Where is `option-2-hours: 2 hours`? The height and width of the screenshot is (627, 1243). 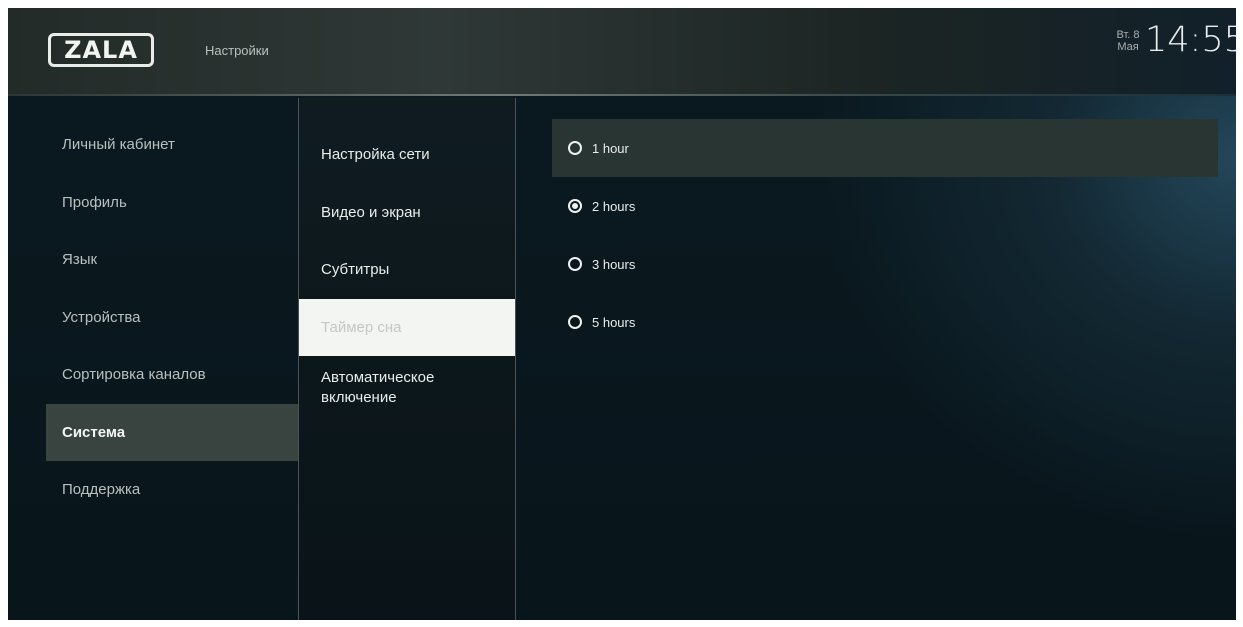
option-2-hours: 2 hours is located at coordinates (885, 206).